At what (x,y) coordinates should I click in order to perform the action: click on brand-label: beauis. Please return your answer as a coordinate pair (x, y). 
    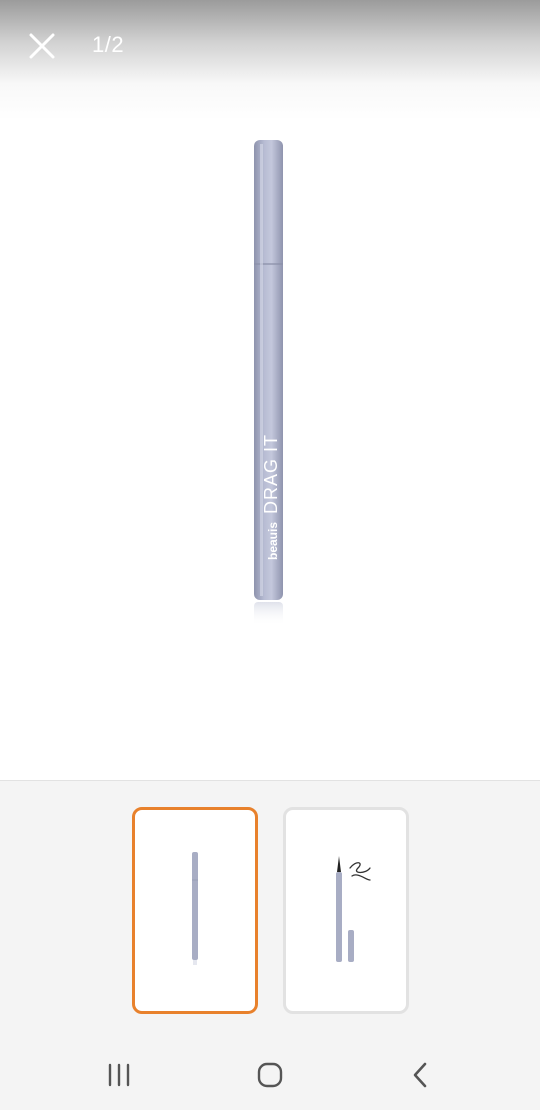
    Looking at the image, I should click on (273, 541).